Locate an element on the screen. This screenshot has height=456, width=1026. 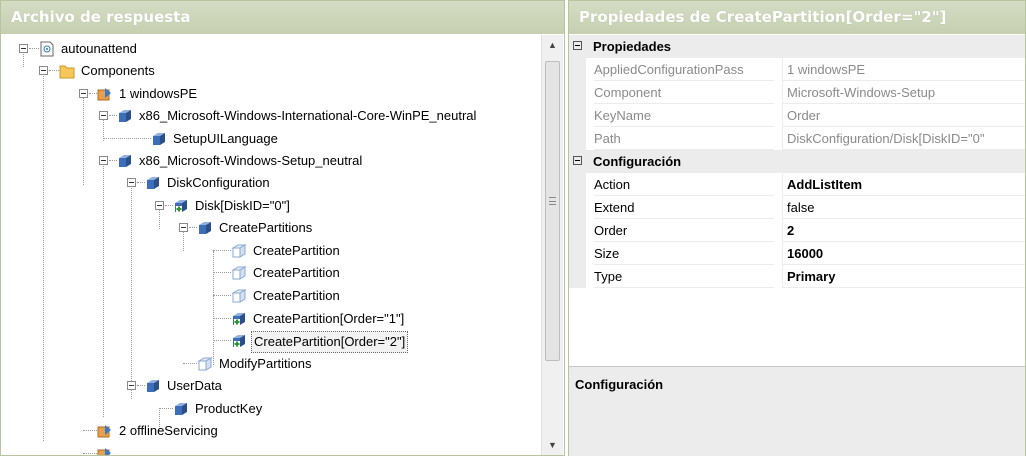
category-configuracion: Configuración is located at coordinates (797, 161).